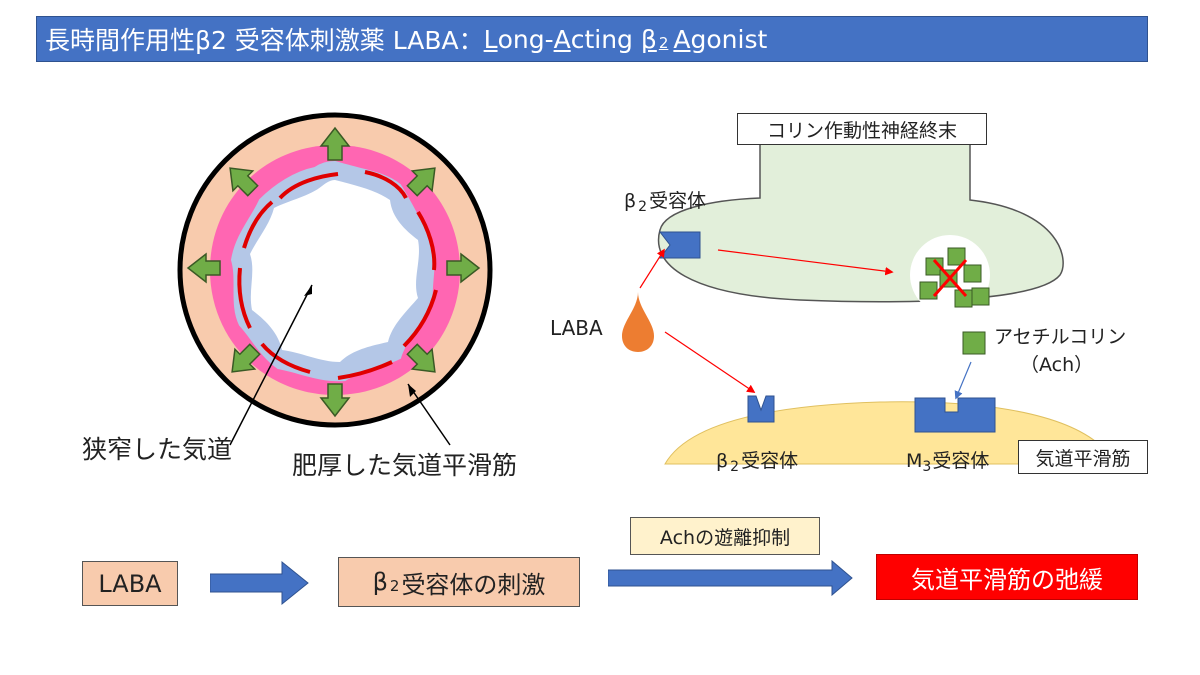 Image resolution: width=1200 pixels, height=675 pixels. What do you see at coordinates (725, 536) in the screenshot?
I see `flow-ach-inhibit-box: Achの遊離抑制` at bounding box center [725, 536].